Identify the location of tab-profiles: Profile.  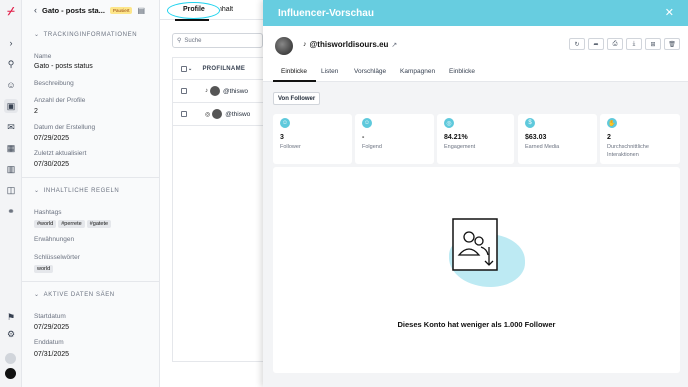
(194, 9).